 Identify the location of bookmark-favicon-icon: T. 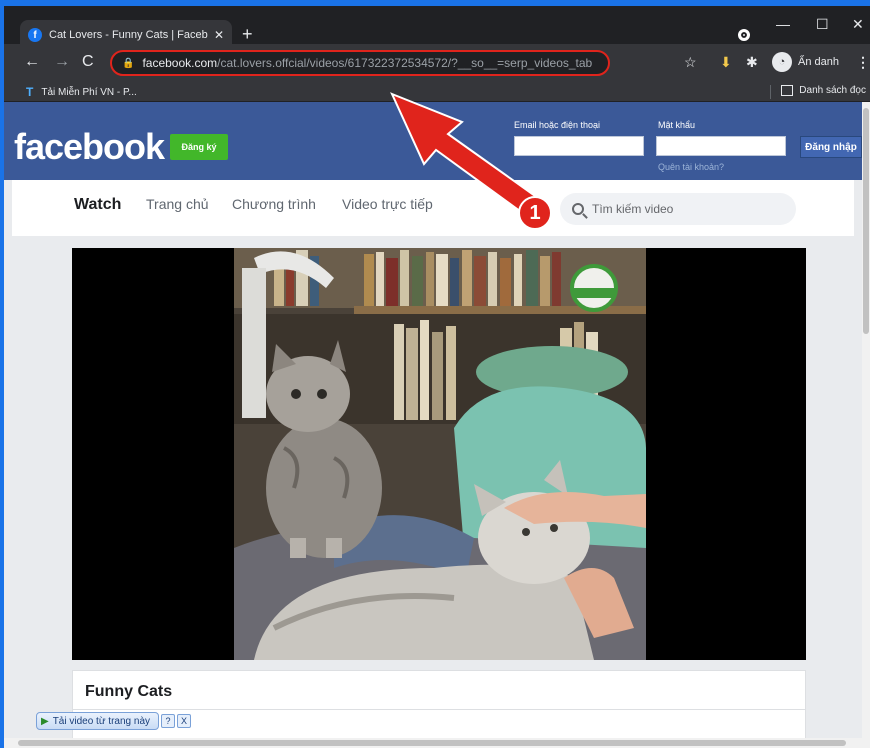
(30, 92).